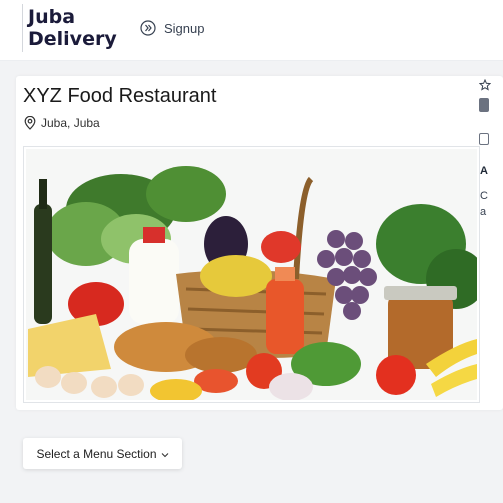 This screenshot has height=503, width=503. Describe the element at coordinates (484, 196) in the screenshot. I see `side-text-line-1: C` at that location.